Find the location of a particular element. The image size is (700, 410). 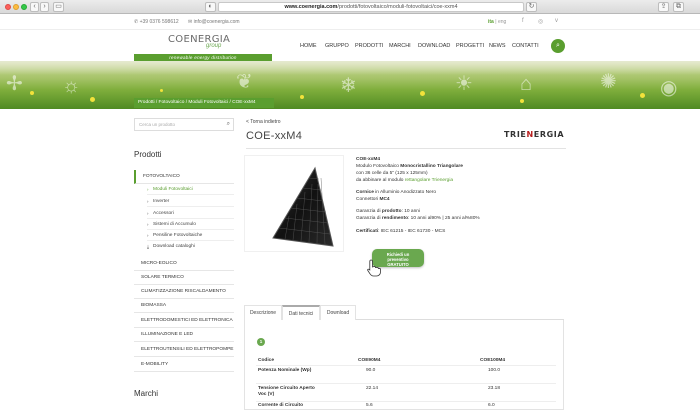

sidebar-sub-moduli: › Moduli Fotovoltaici is located at coordinates (190, 189).